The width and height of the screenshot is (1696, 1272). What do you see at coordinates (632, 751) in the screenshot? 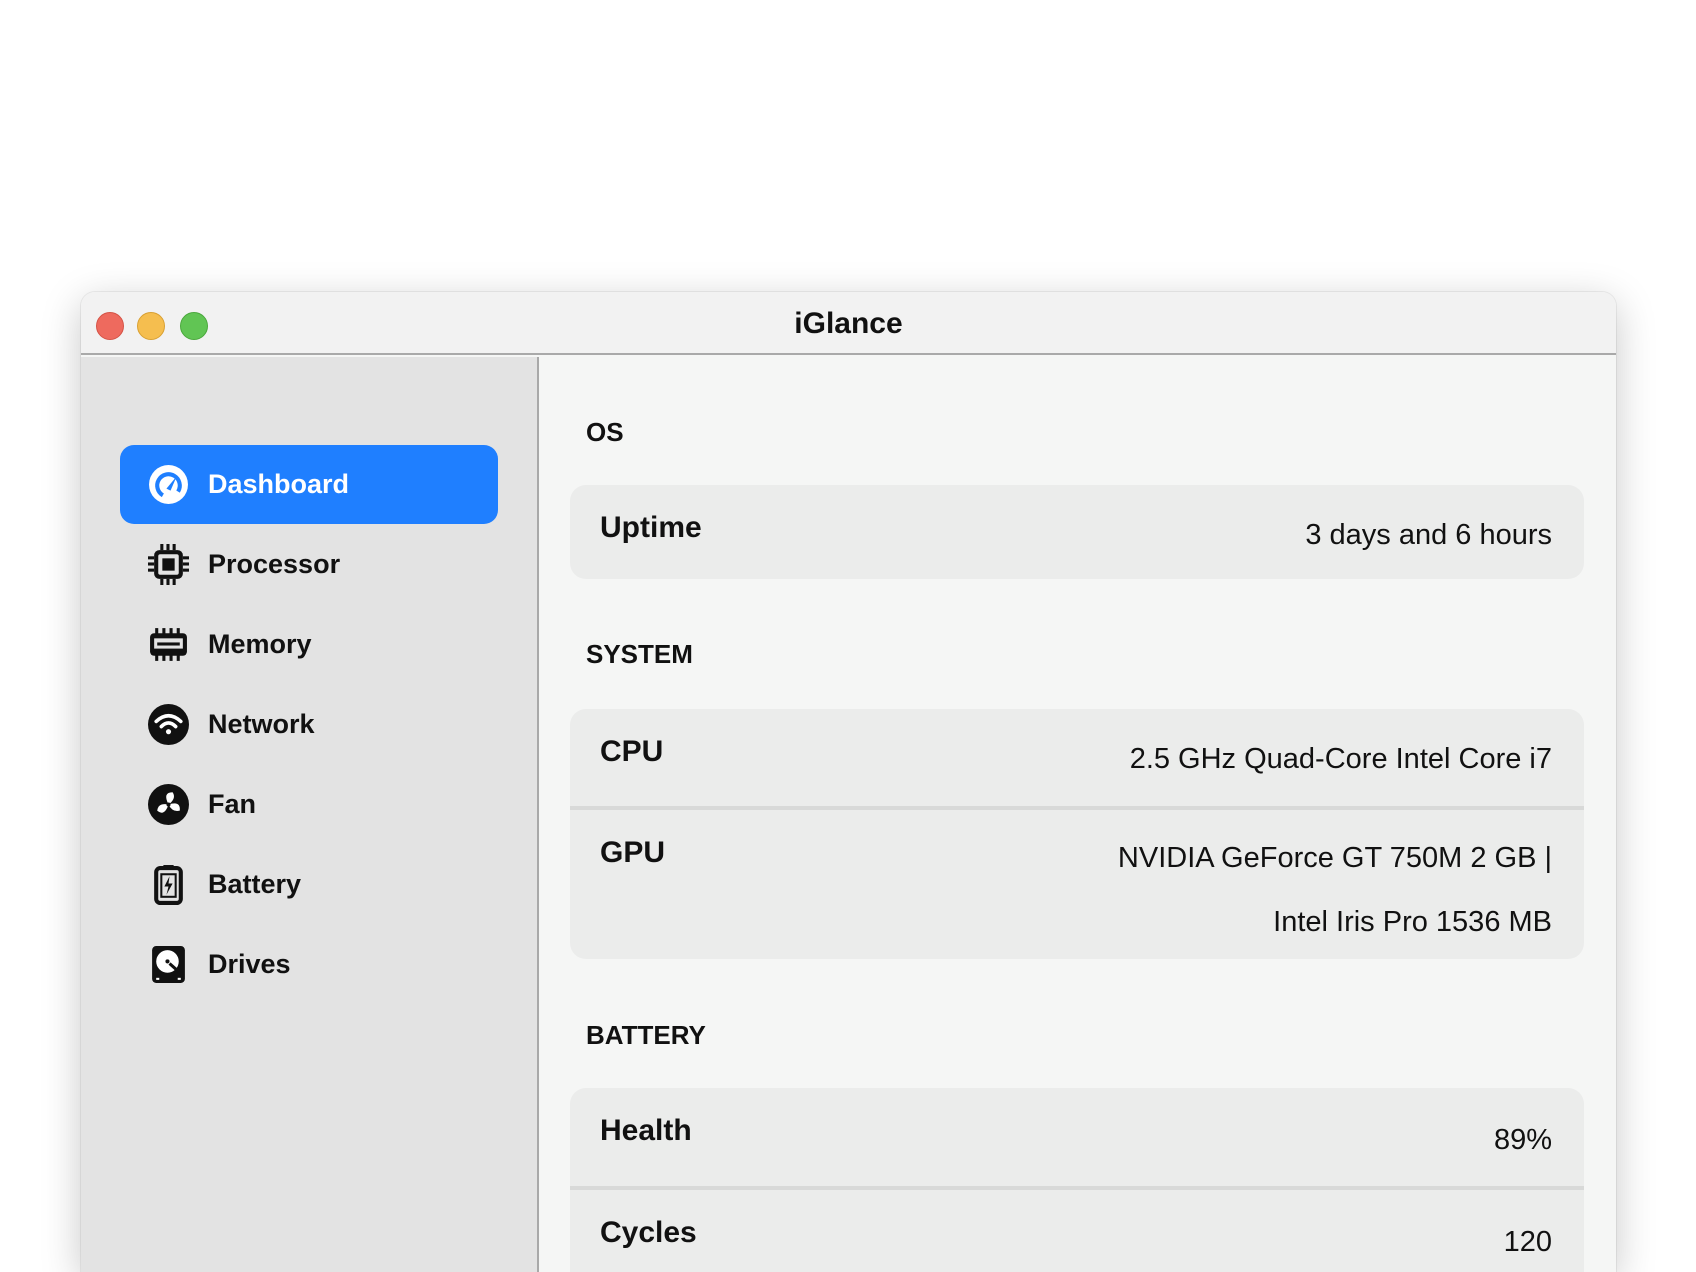
I see `row-label: CPU` at bounding box center [632, 751].